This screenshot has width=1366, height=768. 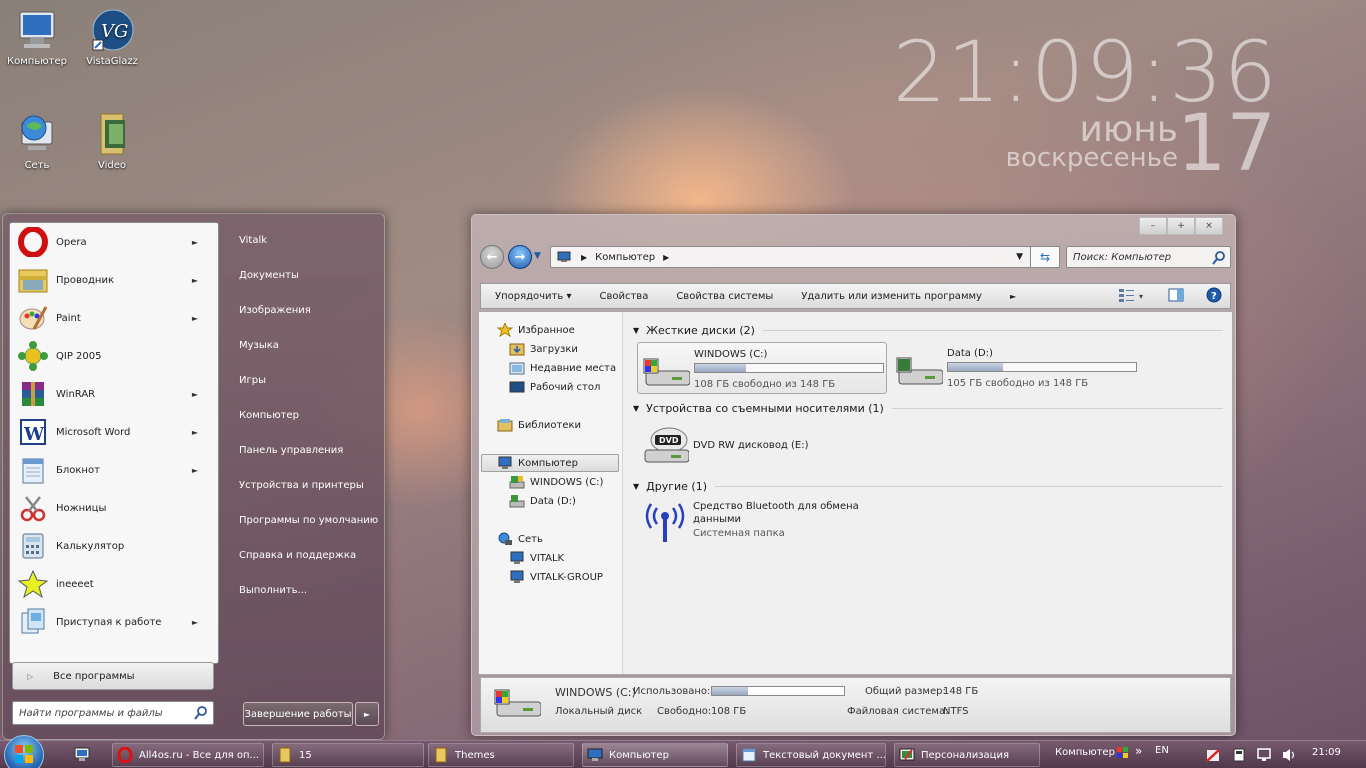 What do you see at coordinates (762, 444) in the screenshot?
I see `drive-item-dvd: DVD DVD RW дисковод (E:)` at bounding box center [762, 444].